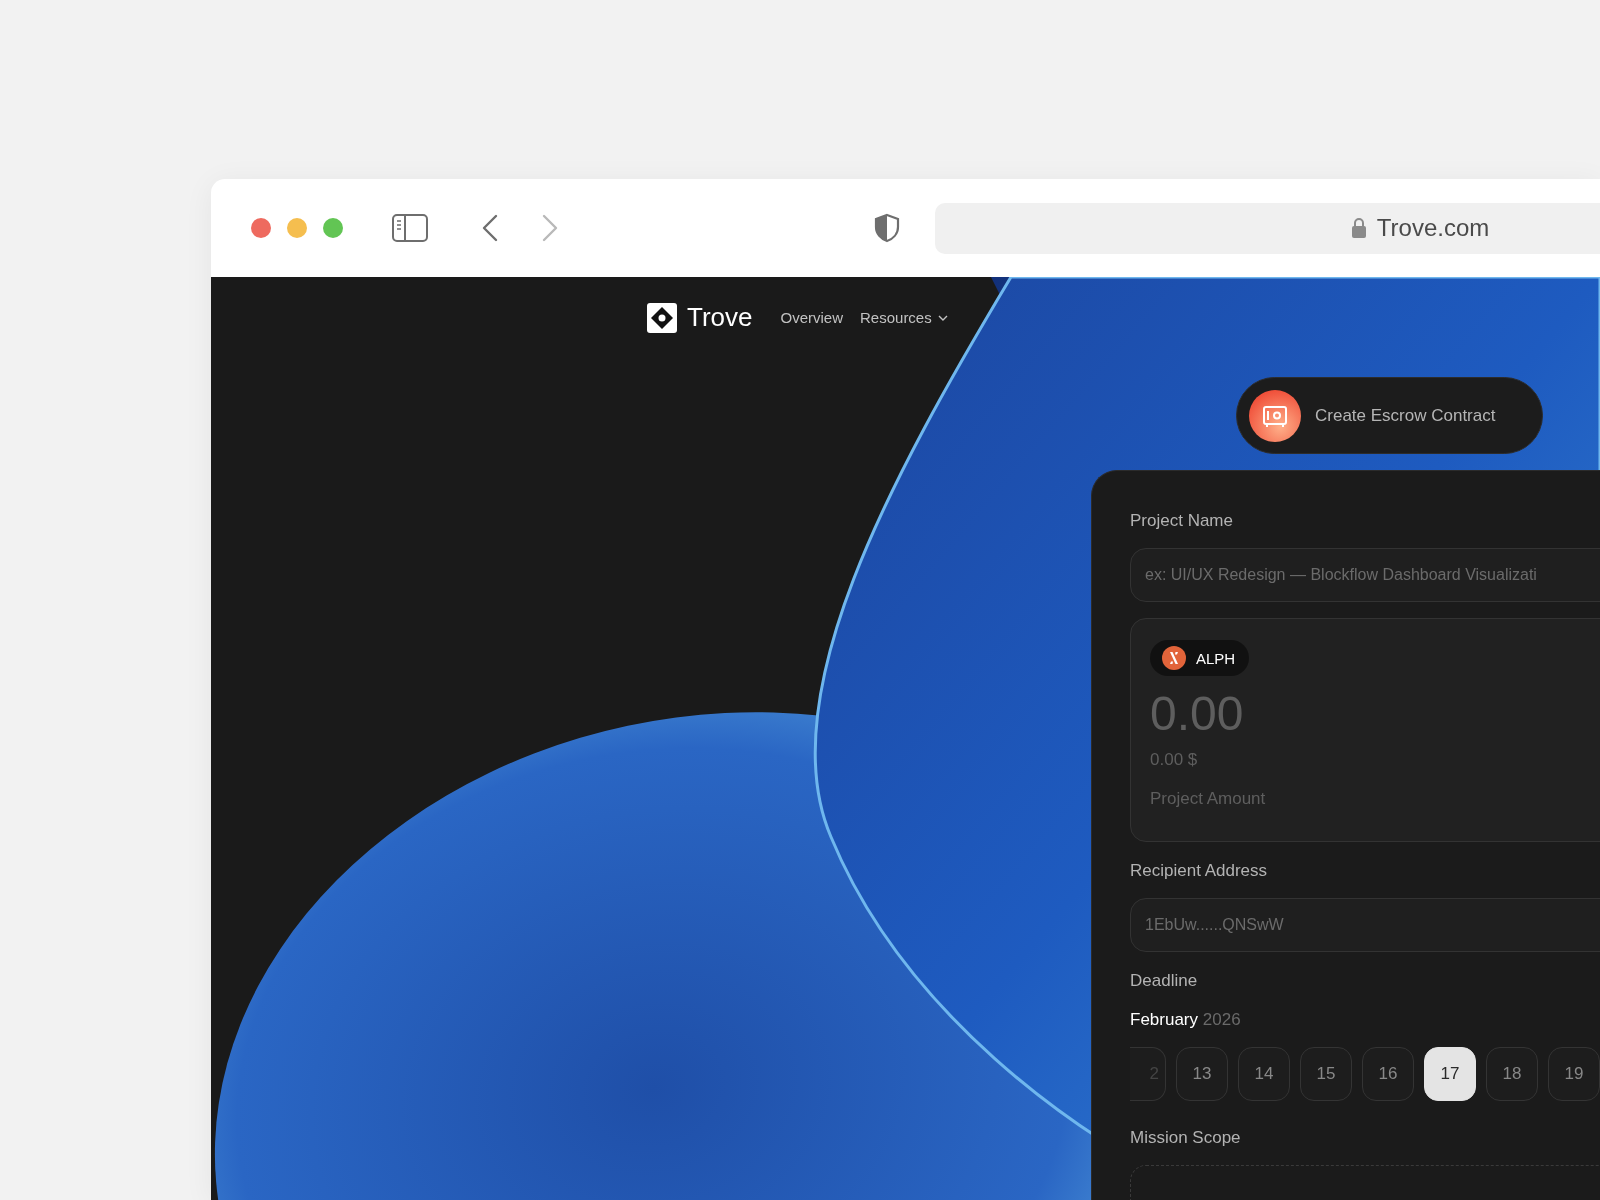 The image size is (1600, 1200). I want to click on date-option: 14, so click(1264, 1074).